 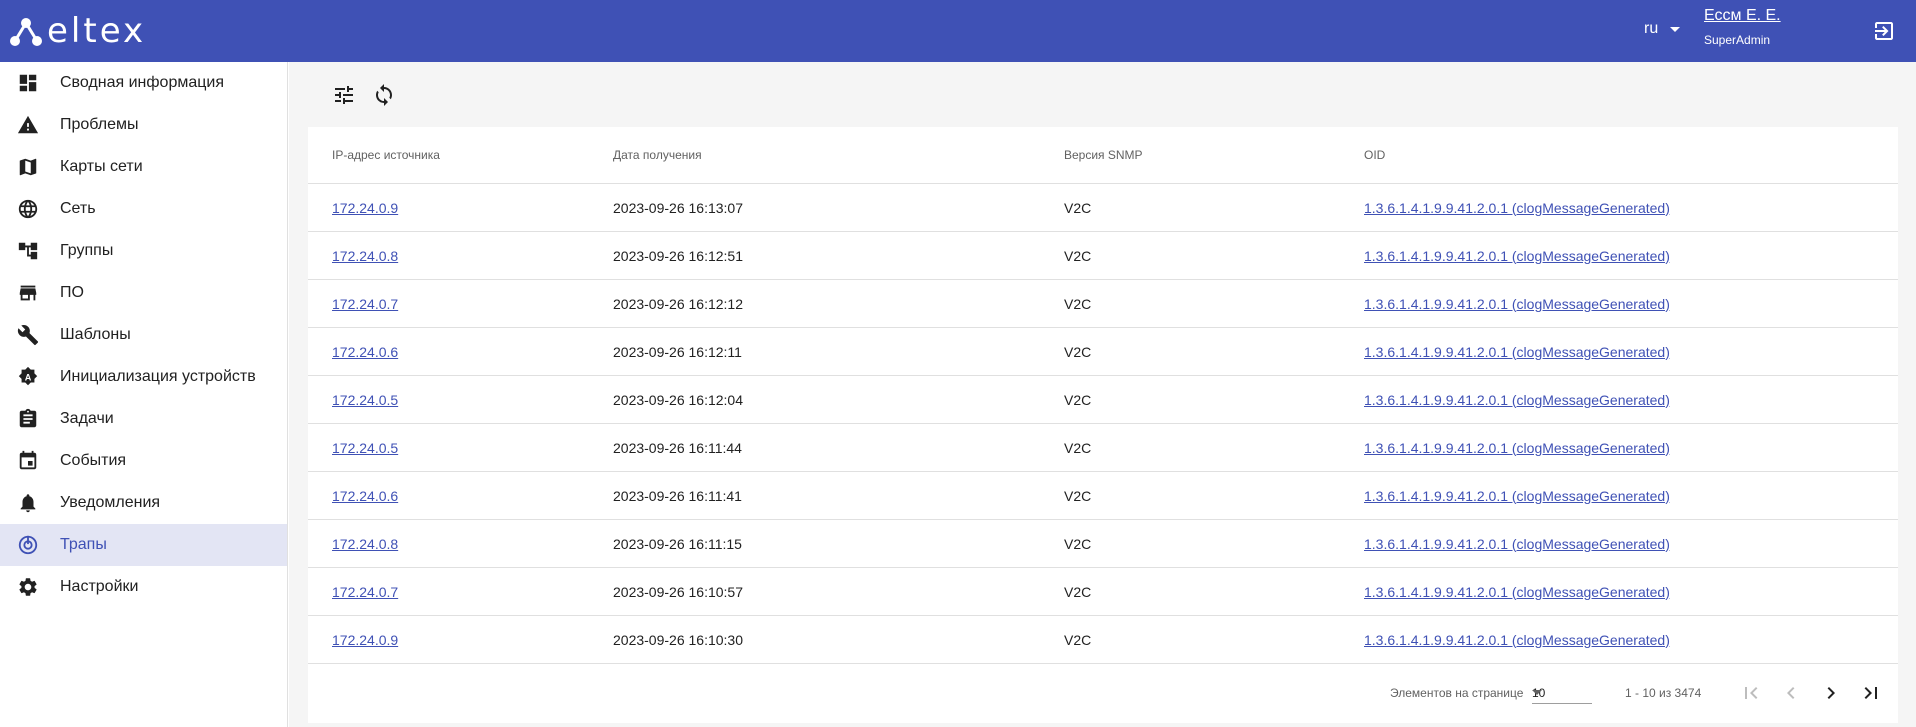 What do you see at coordinates (28, 335) in the screenshot?
I see `wrench-icon` at bounding box center [28, 335].